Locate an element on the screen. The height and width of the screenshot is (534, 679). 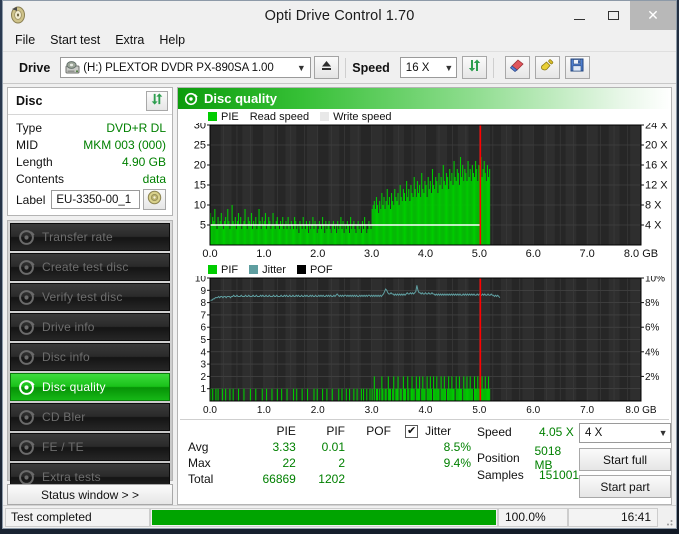
disc-cd-button is located at coordinates (154, 199).